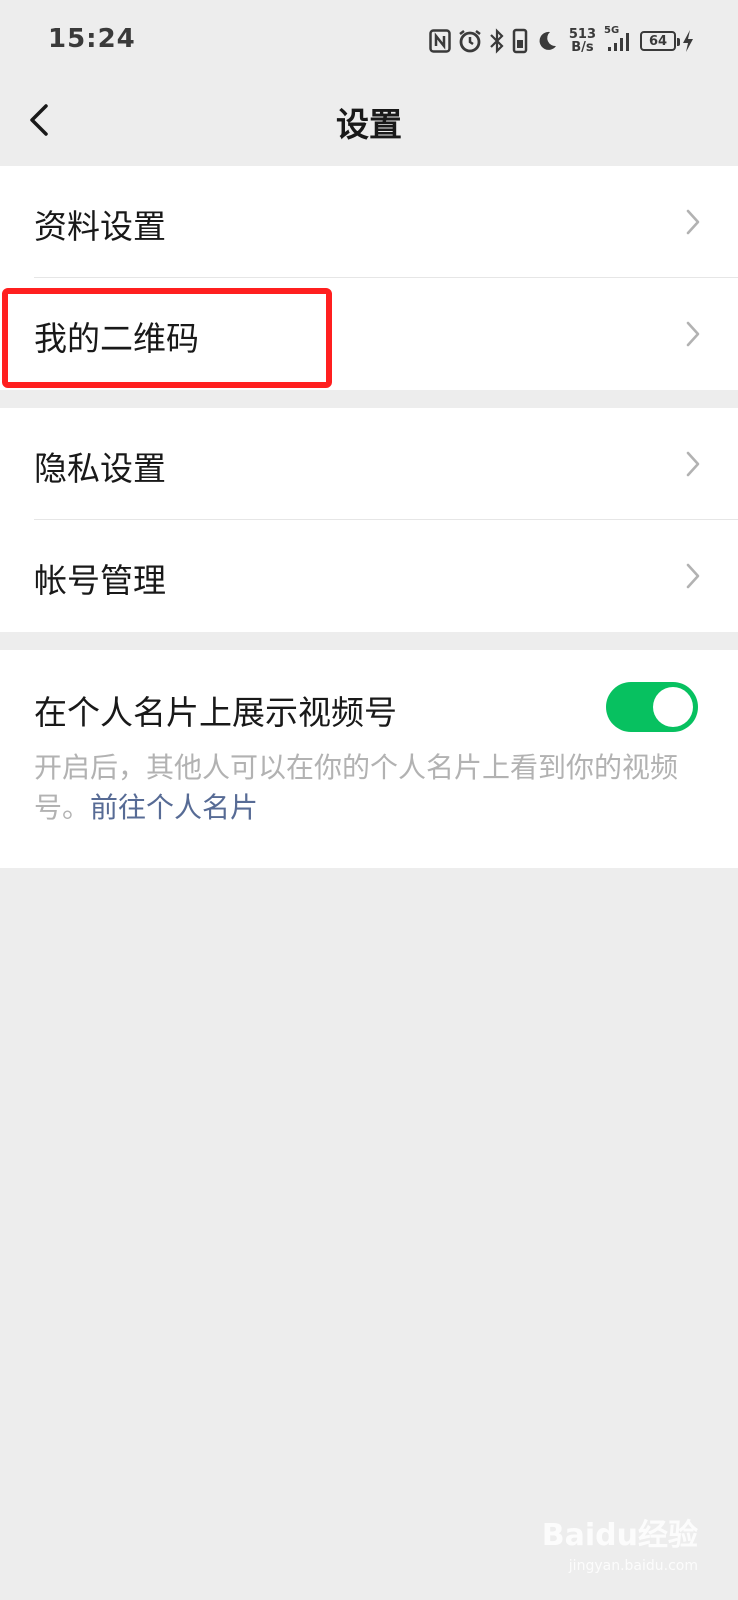  I want to click on network-speed: 513 B/s, so click(582, 41).